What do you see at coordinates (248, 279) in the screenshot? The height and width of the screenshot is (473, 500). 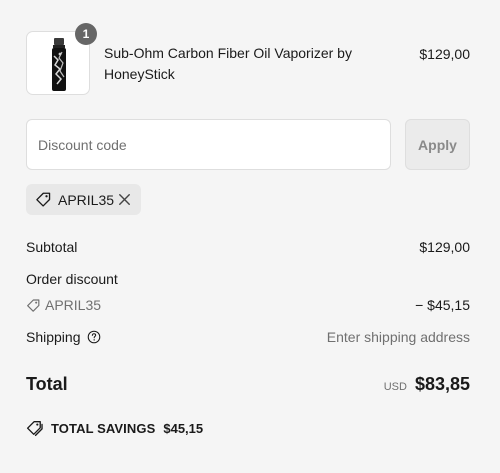 I see `order-discount-row: Order discount` at bounding box center [248, 279].